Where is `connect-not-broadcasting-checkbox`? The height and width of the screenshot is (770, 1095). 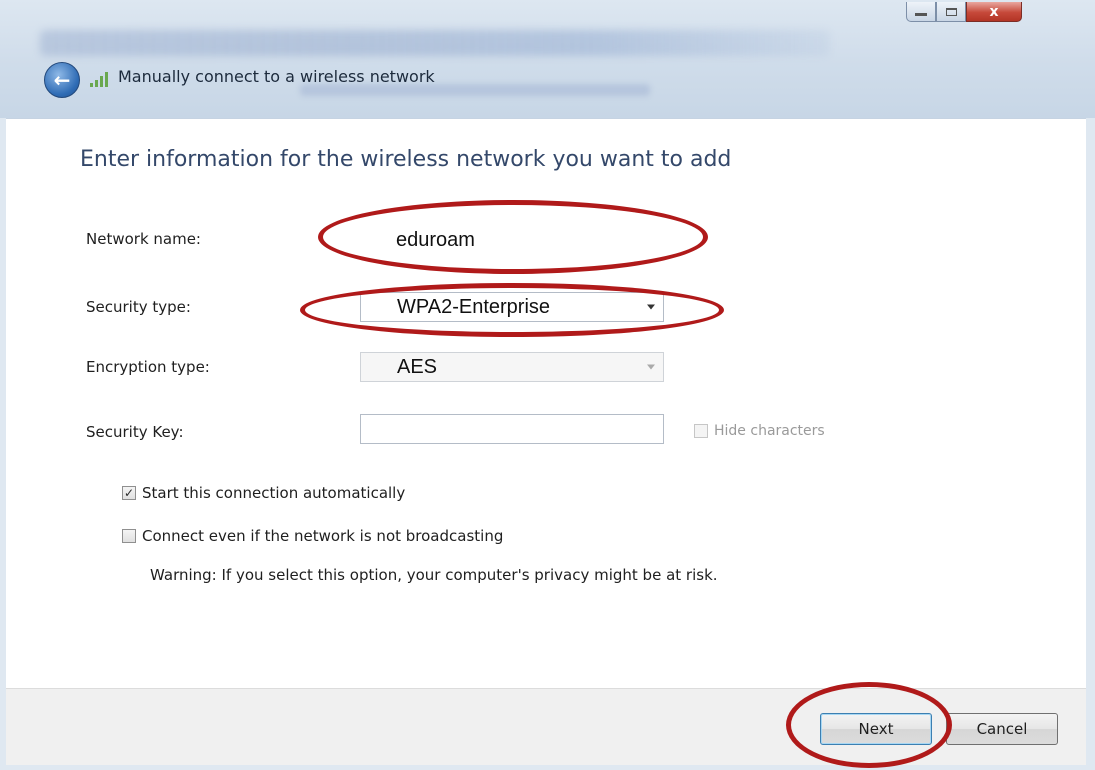 connect-not-broadcasting-checkbox is located at coordinates (129, 536).